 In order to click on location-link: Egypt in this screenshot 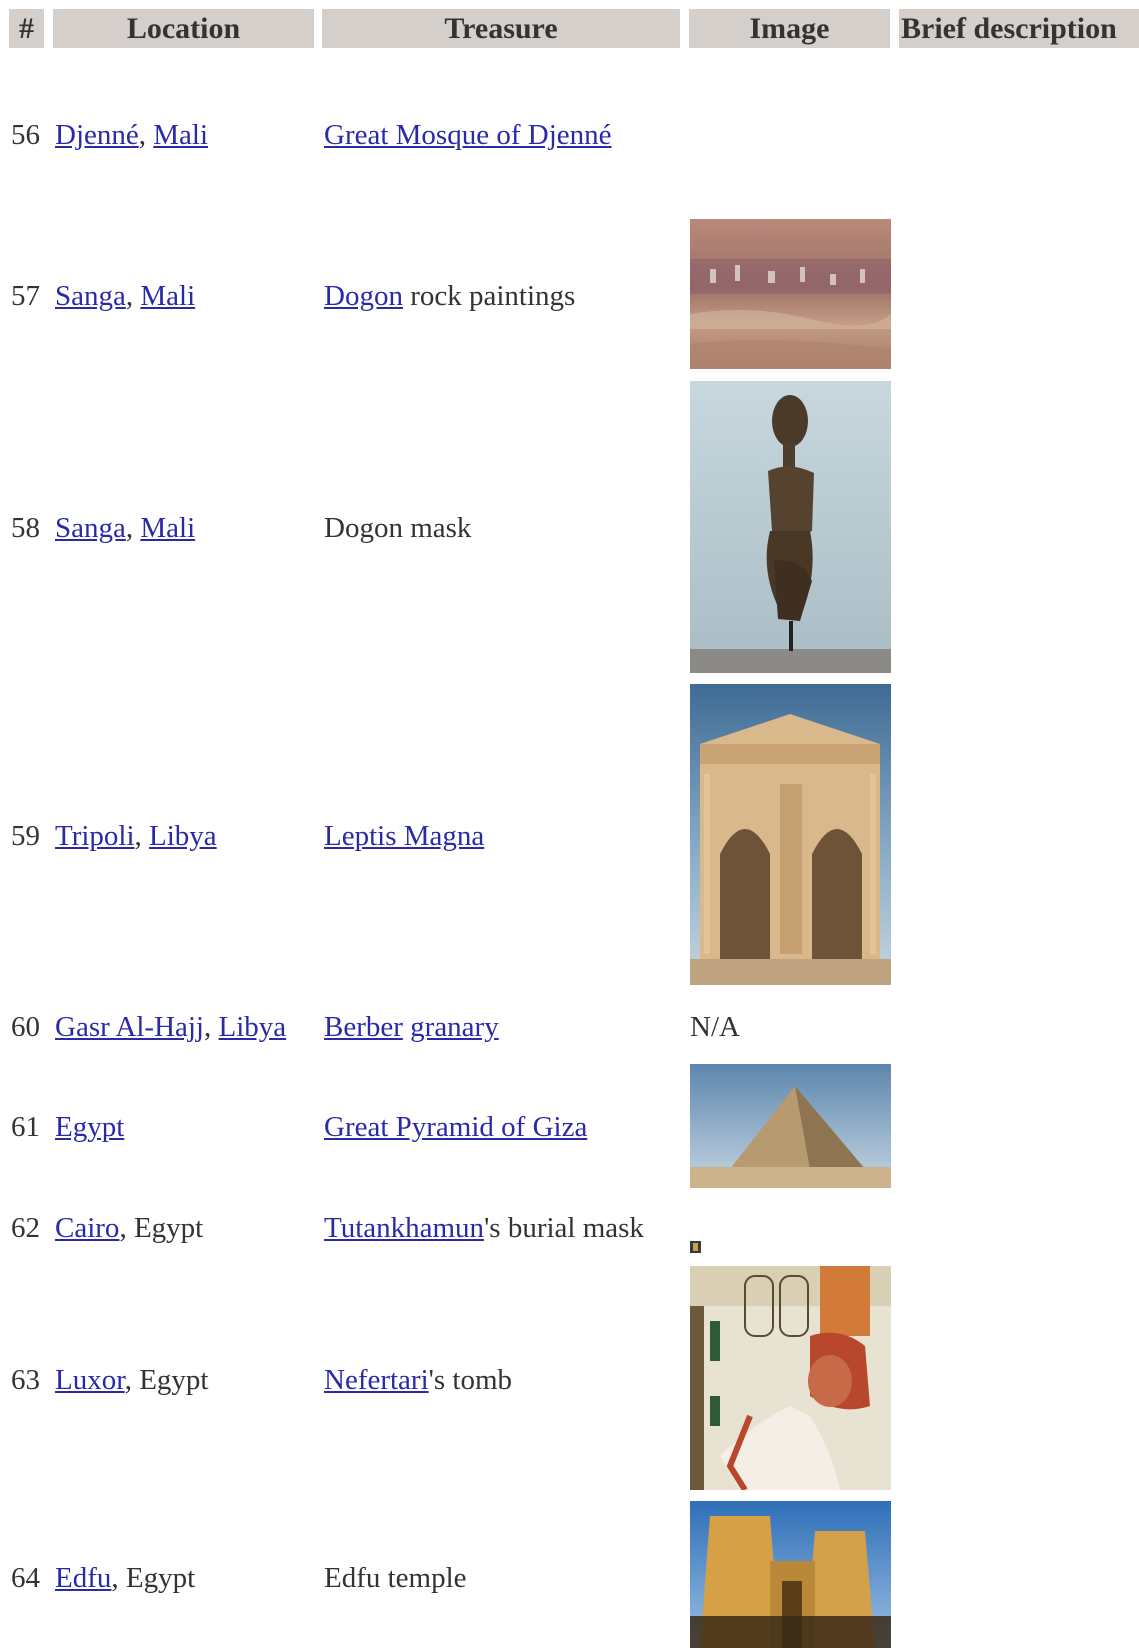, I will do `click(89, 1127)`.